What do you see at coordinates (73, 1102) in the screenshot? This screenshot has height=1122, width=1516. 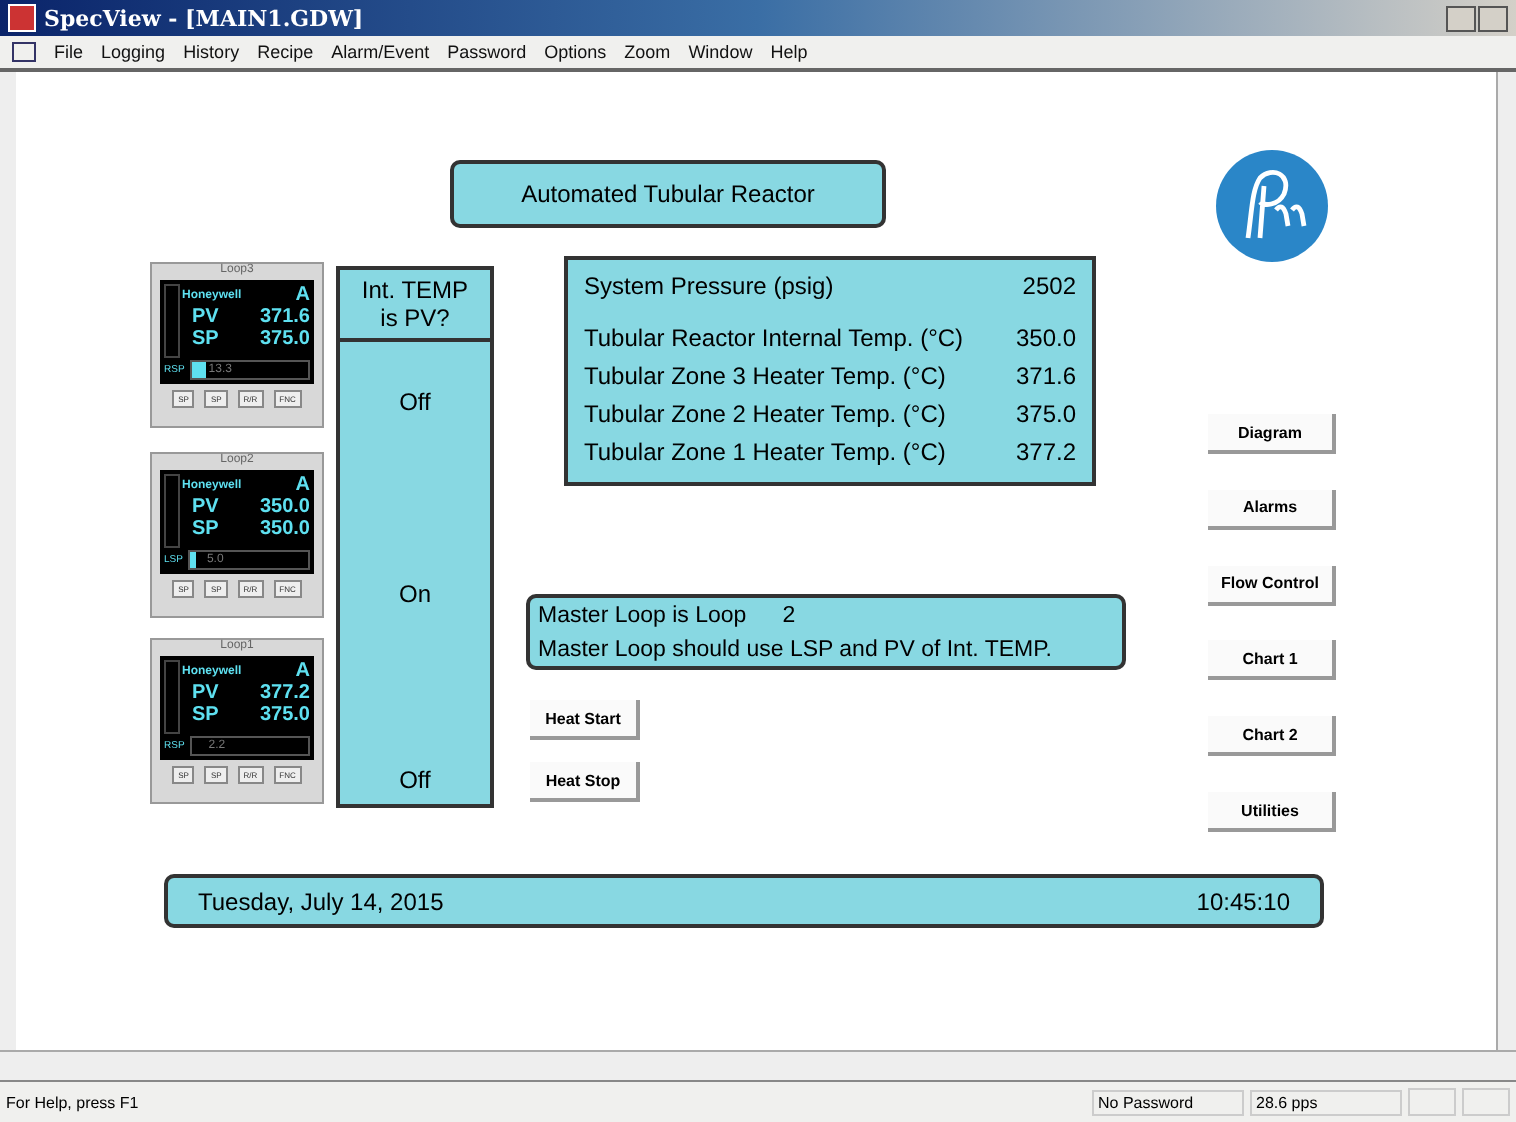 I see `status-text: For Help, press F1` at bounding box center [73, 1102].